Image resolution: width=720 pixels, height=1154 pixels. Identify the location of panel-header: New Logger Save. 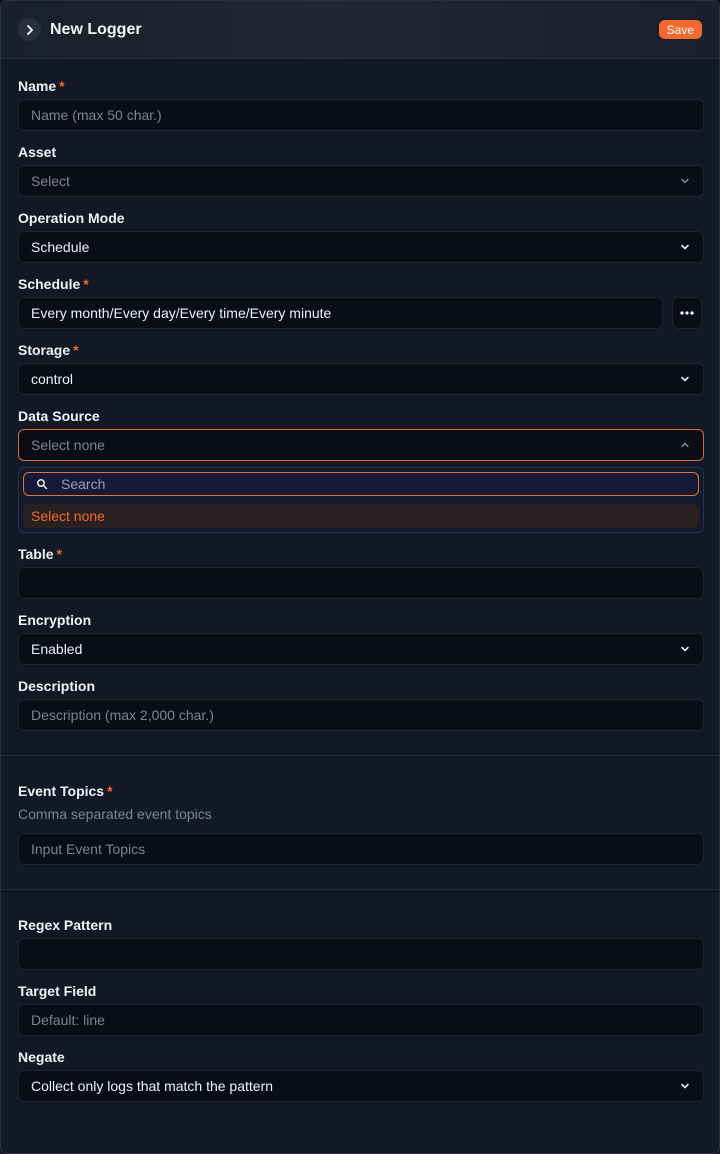
(360, 30).